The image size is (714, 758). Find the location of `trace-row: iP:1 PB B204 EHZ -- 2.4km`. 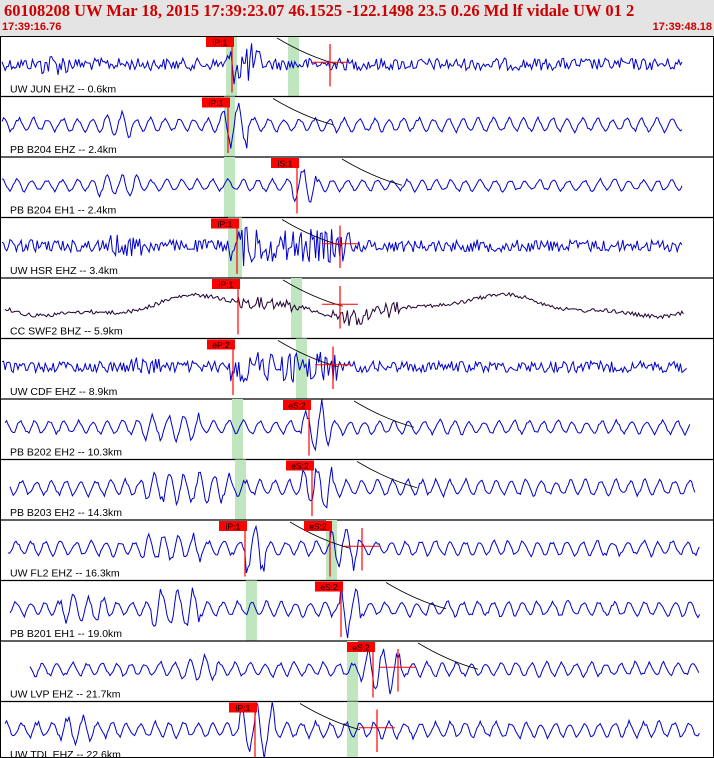

trace-row: iP:1 PB B204 EHZ -- 2.4km is located at coordinates (357, 127).